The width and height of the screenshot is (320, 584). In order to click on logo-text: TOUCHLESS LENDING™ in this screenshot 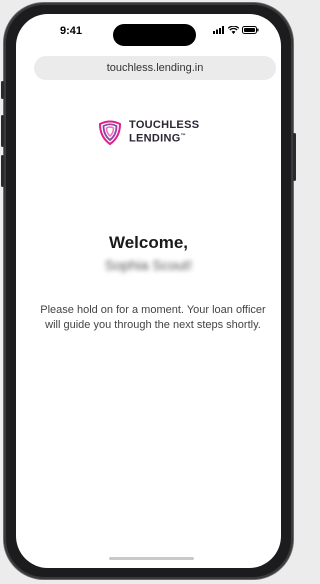, I will do `click(164, 131)`.